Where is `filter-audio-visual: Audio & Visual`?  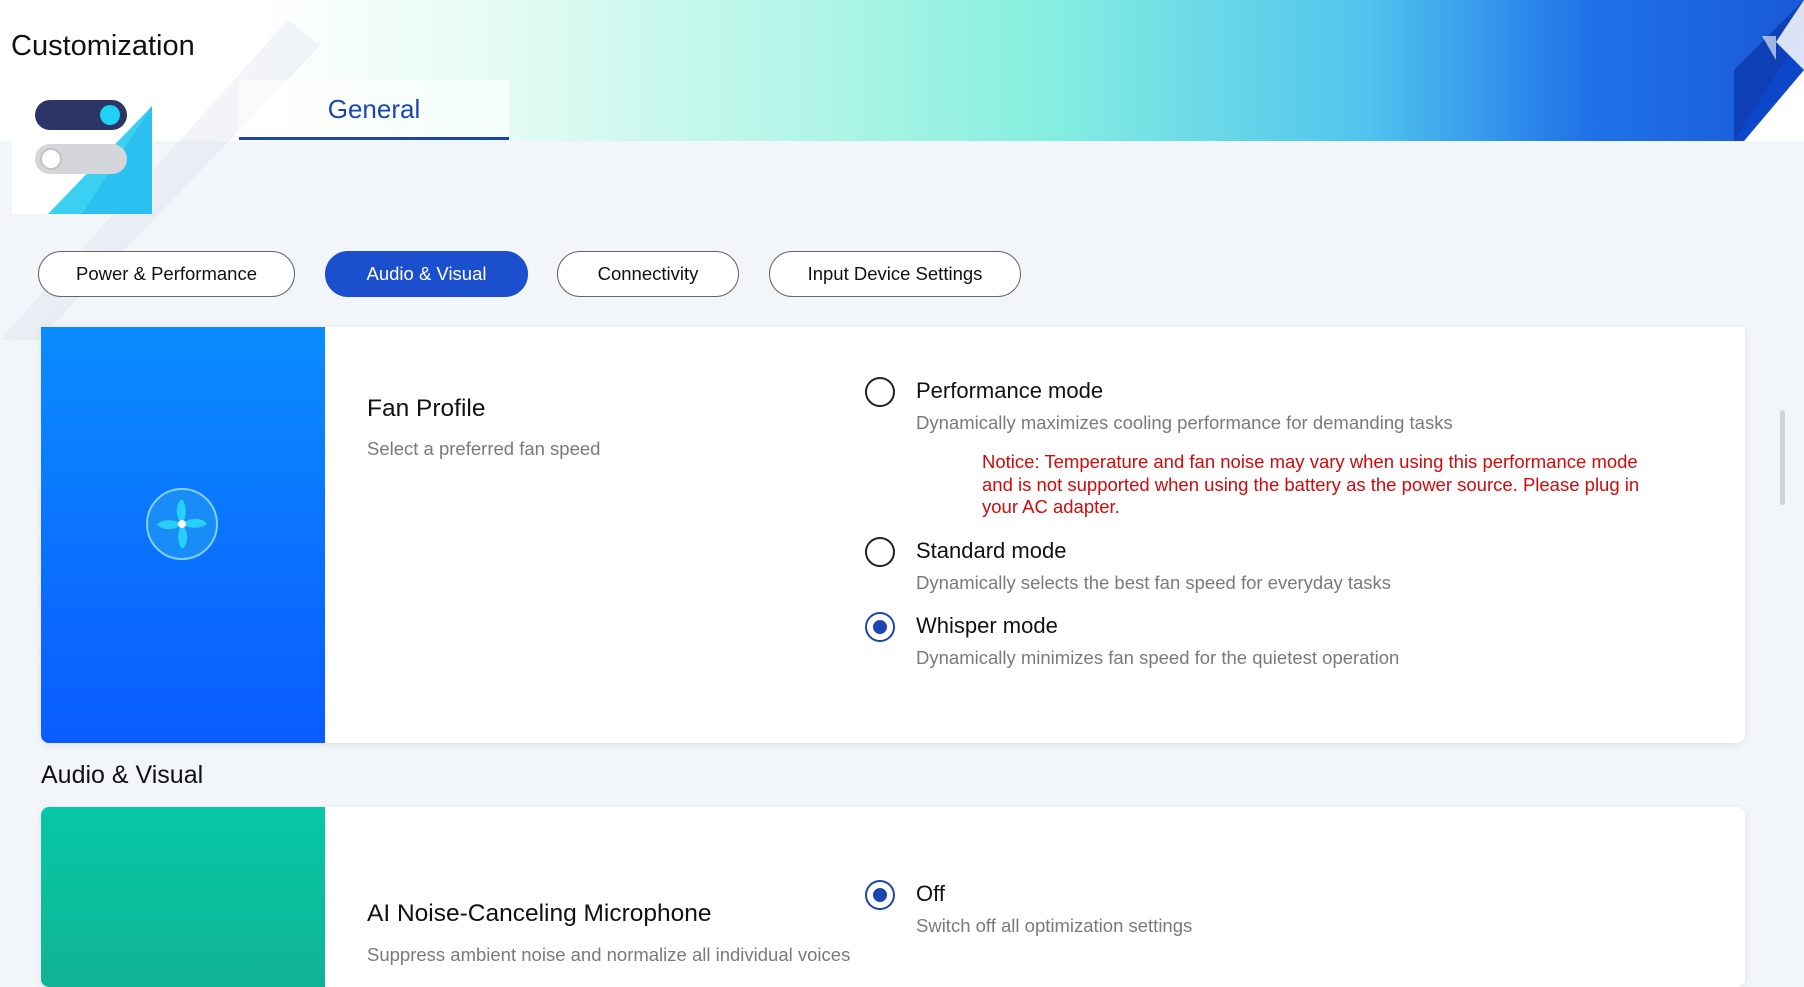
filter-audio-visual: Audio & Visual is located at coordinates (426, 274).